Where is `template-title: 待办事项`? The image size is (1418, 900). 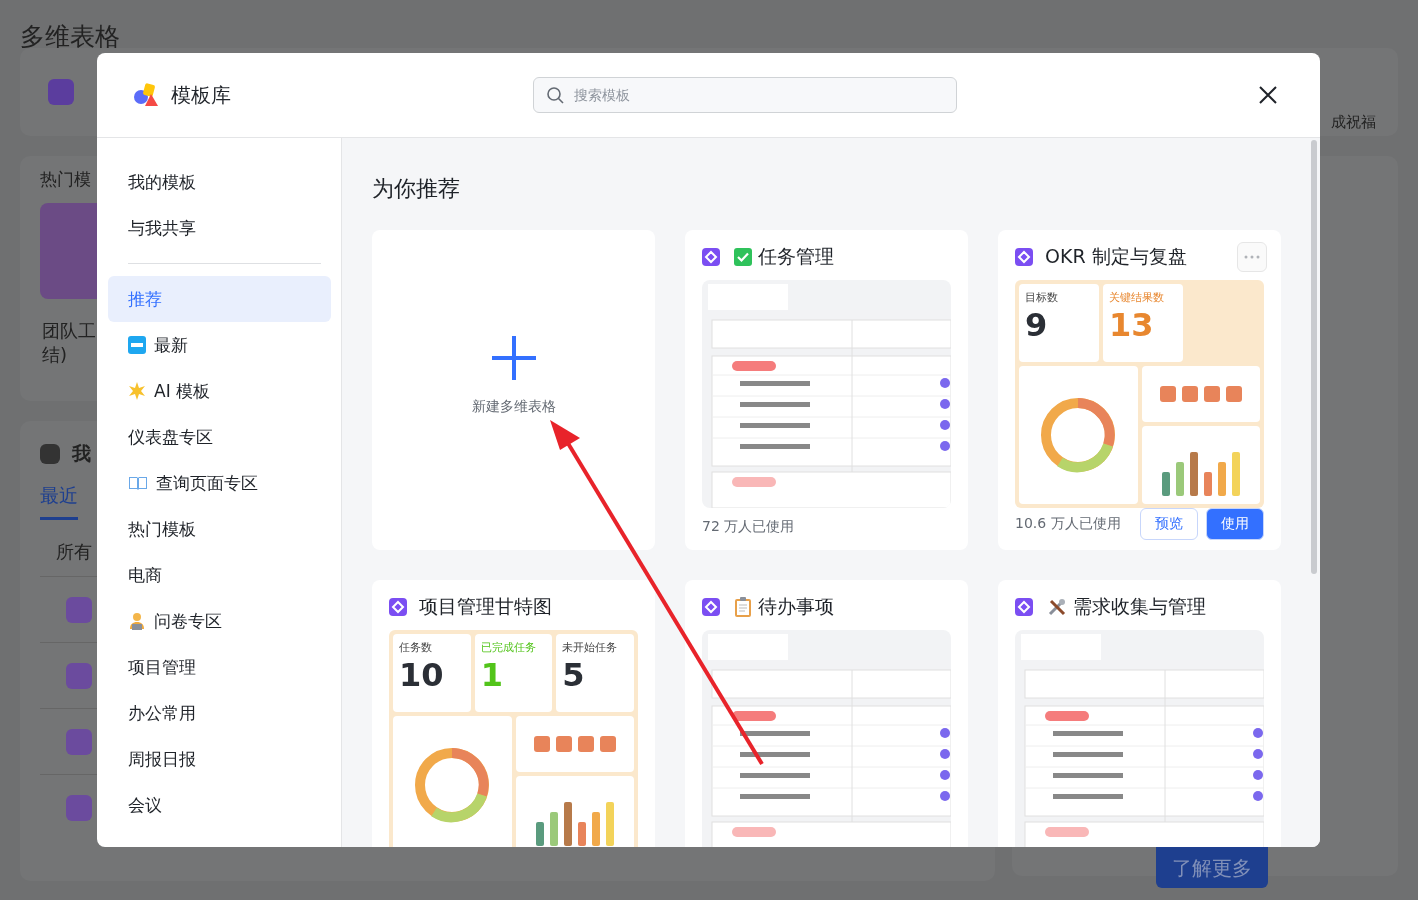
template-title: 待办事项 is located at coordinates (796, 606).